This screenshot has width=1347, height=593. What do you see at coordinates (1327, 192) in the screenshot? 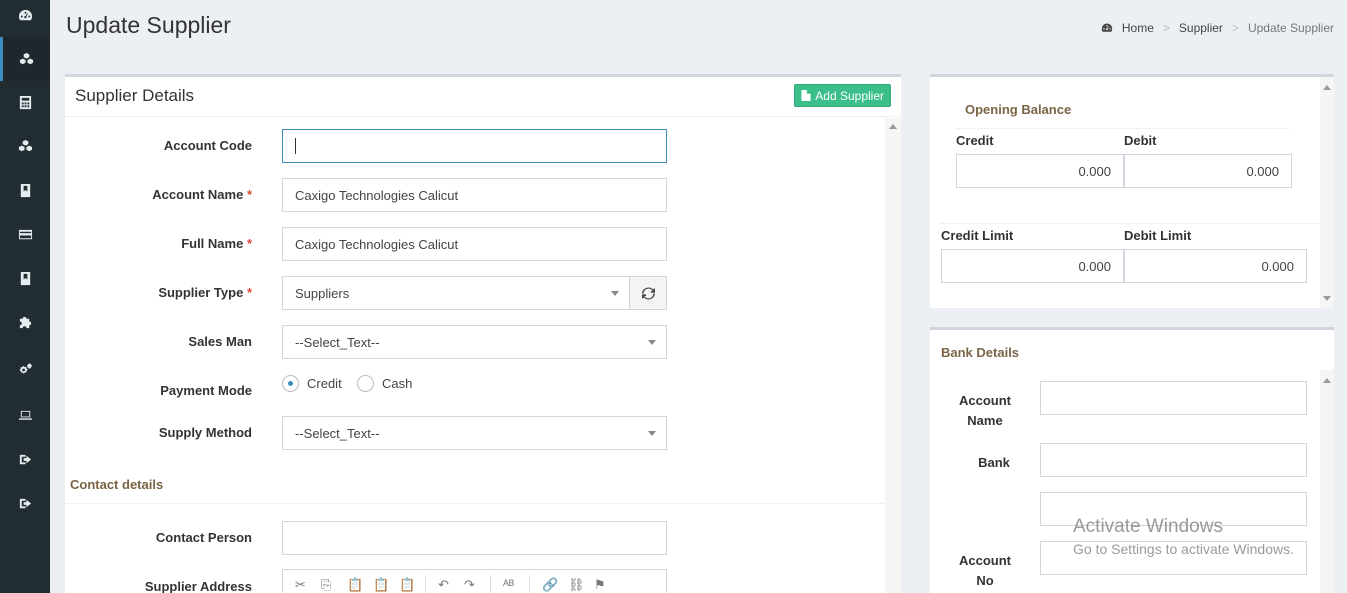
I see `opening-balance-scrollbar` at bounding box center [1327, 192].